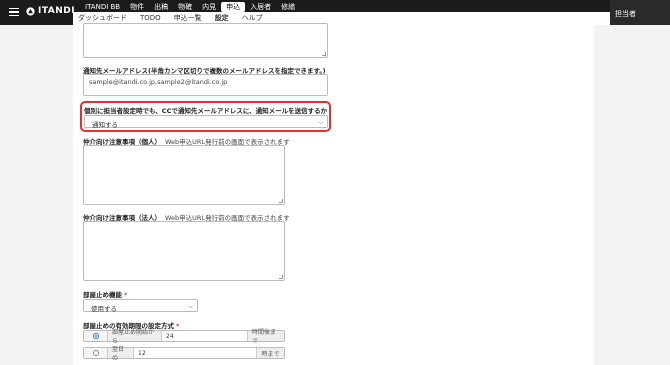 Image resolution: width=670 pixels, height=365 pixels. I want to click on user-menu: 担当者, so click(640, 12).